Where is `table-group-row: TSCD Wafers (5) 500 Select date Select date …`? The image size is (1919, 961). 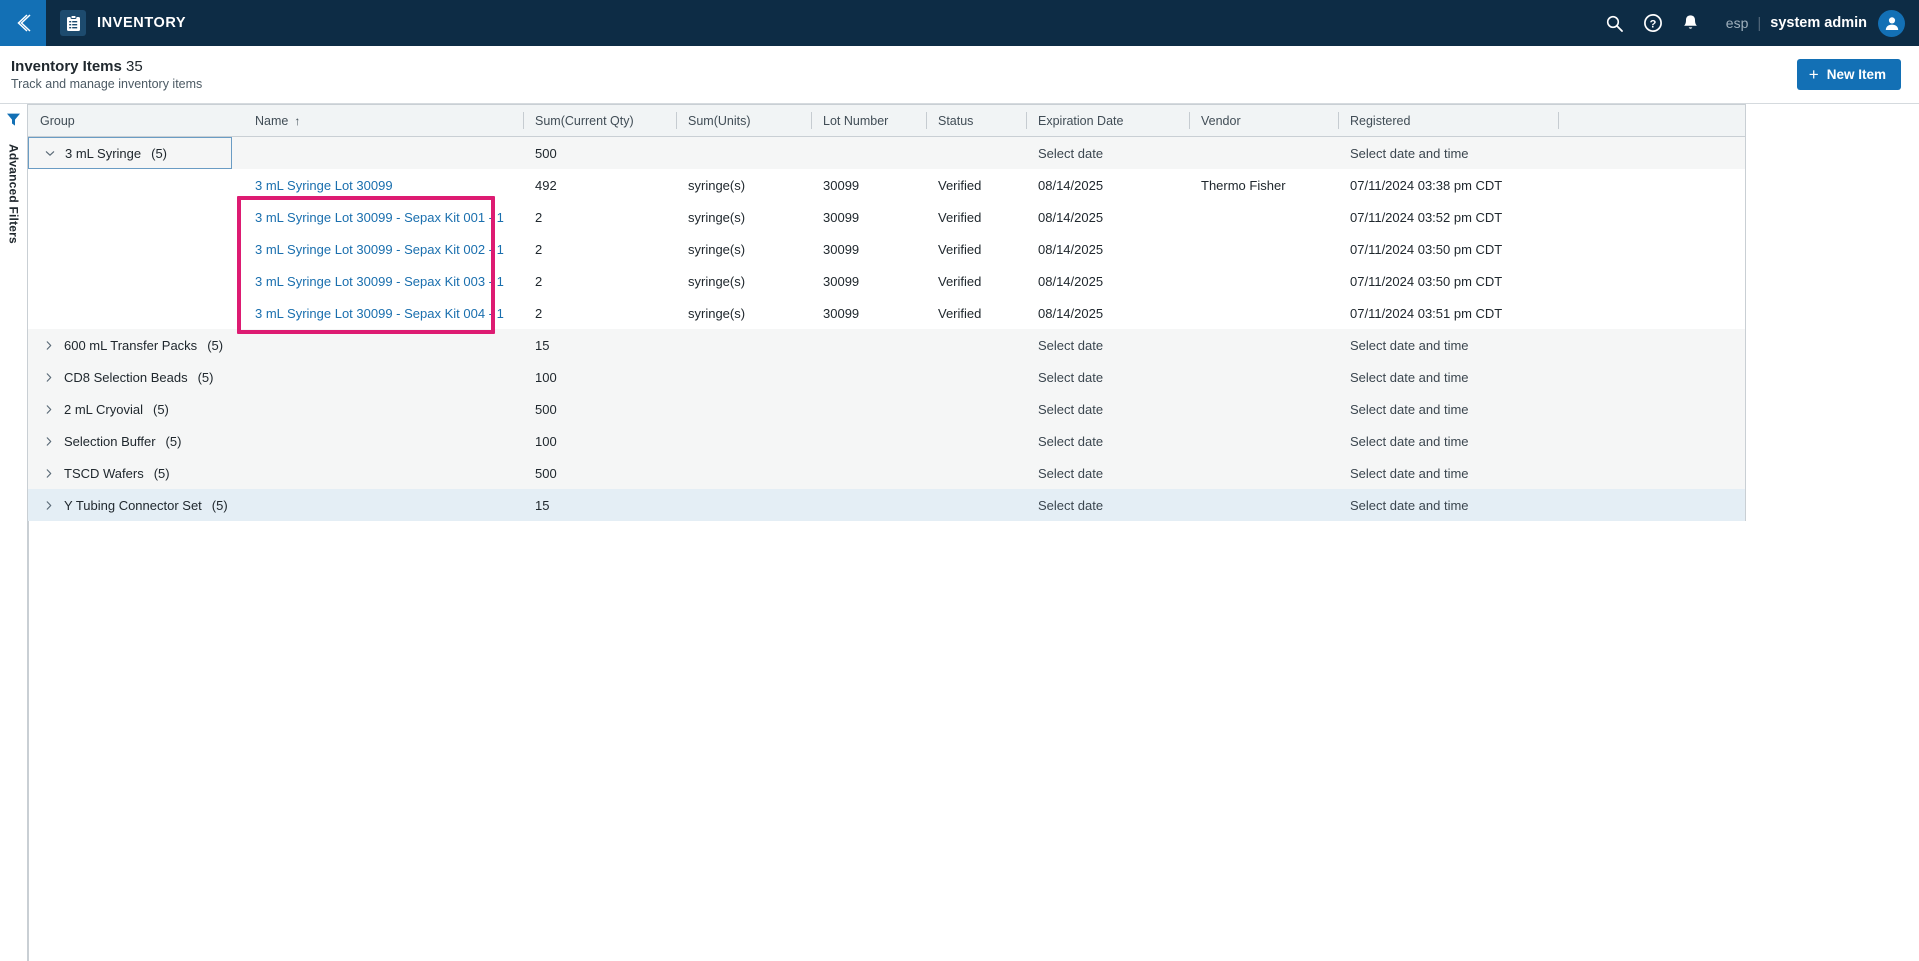
table-group-row: TSCD Wafers (5) 500 Select date Select date … is located at coordinates (886, 473).